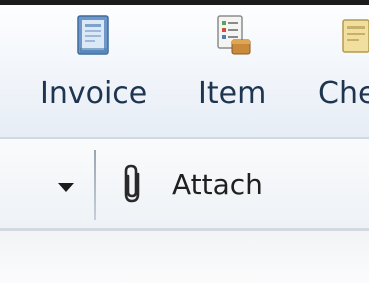  What do you see at coordinates (93, 62) in the screenshot?
I see `invoice-button: Invoice` at bounding box center [93, 62].